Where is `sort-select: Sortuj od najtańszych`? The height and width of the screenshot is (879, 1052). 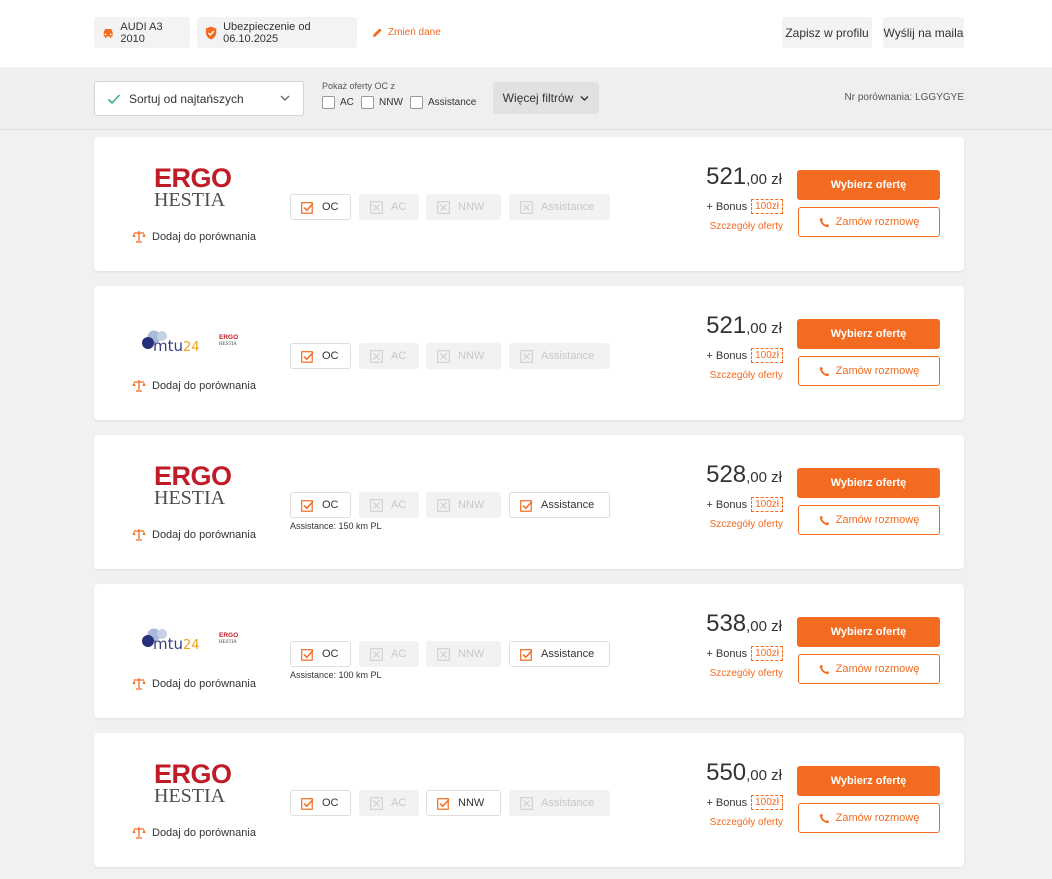
sort-select: Sortuj od najtańszych is located at coordinates (199, 98).